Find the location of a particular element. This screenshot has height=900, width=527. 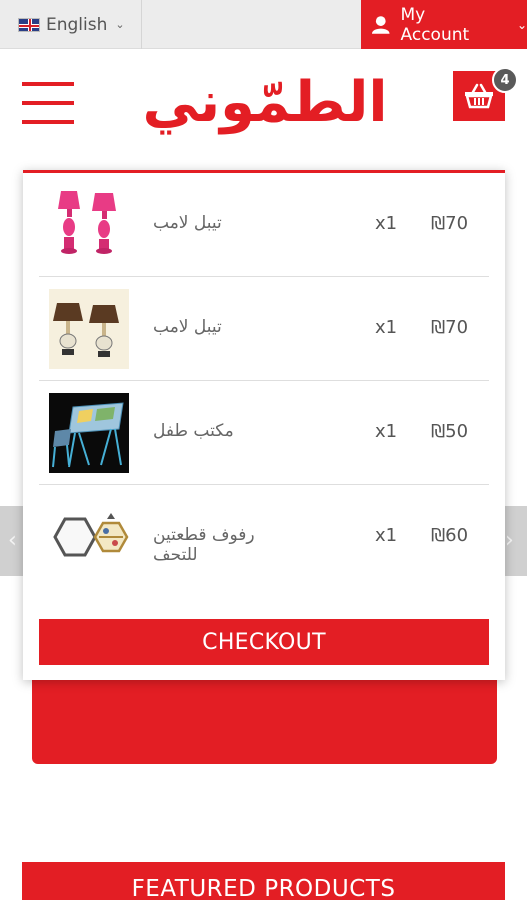

hexagon-shelves-image is located at coordinates (89, 537).